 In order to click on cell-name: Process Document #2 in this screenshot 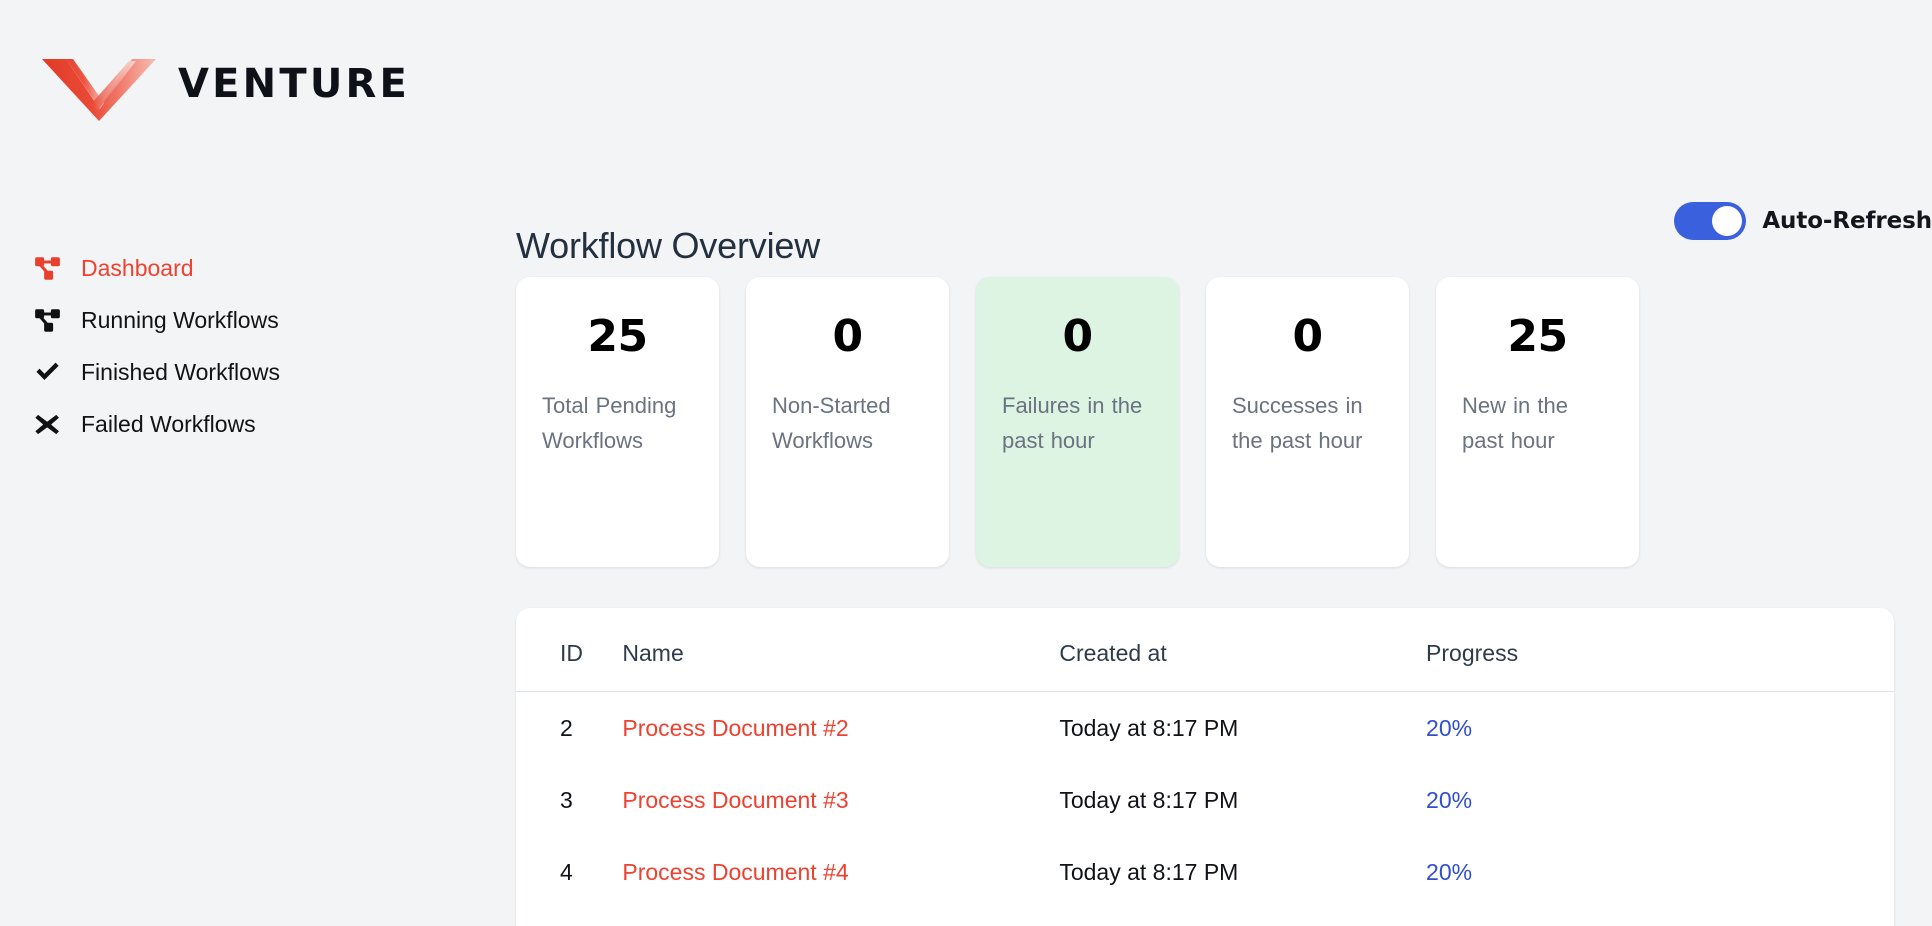, I will do `click(840, 728)`.